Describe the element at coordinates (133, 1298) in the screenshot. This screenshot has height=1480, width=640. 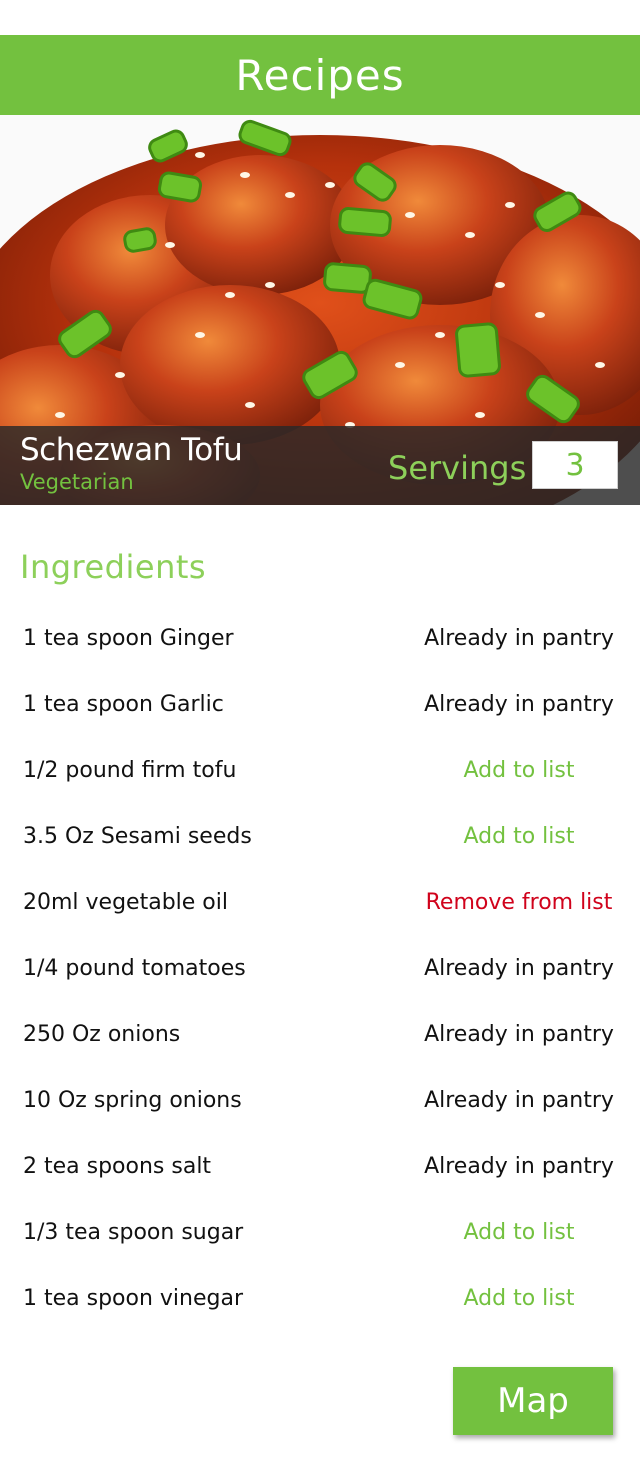
I see `ingredient-name: 1 tea spoon vinegar` at that location.